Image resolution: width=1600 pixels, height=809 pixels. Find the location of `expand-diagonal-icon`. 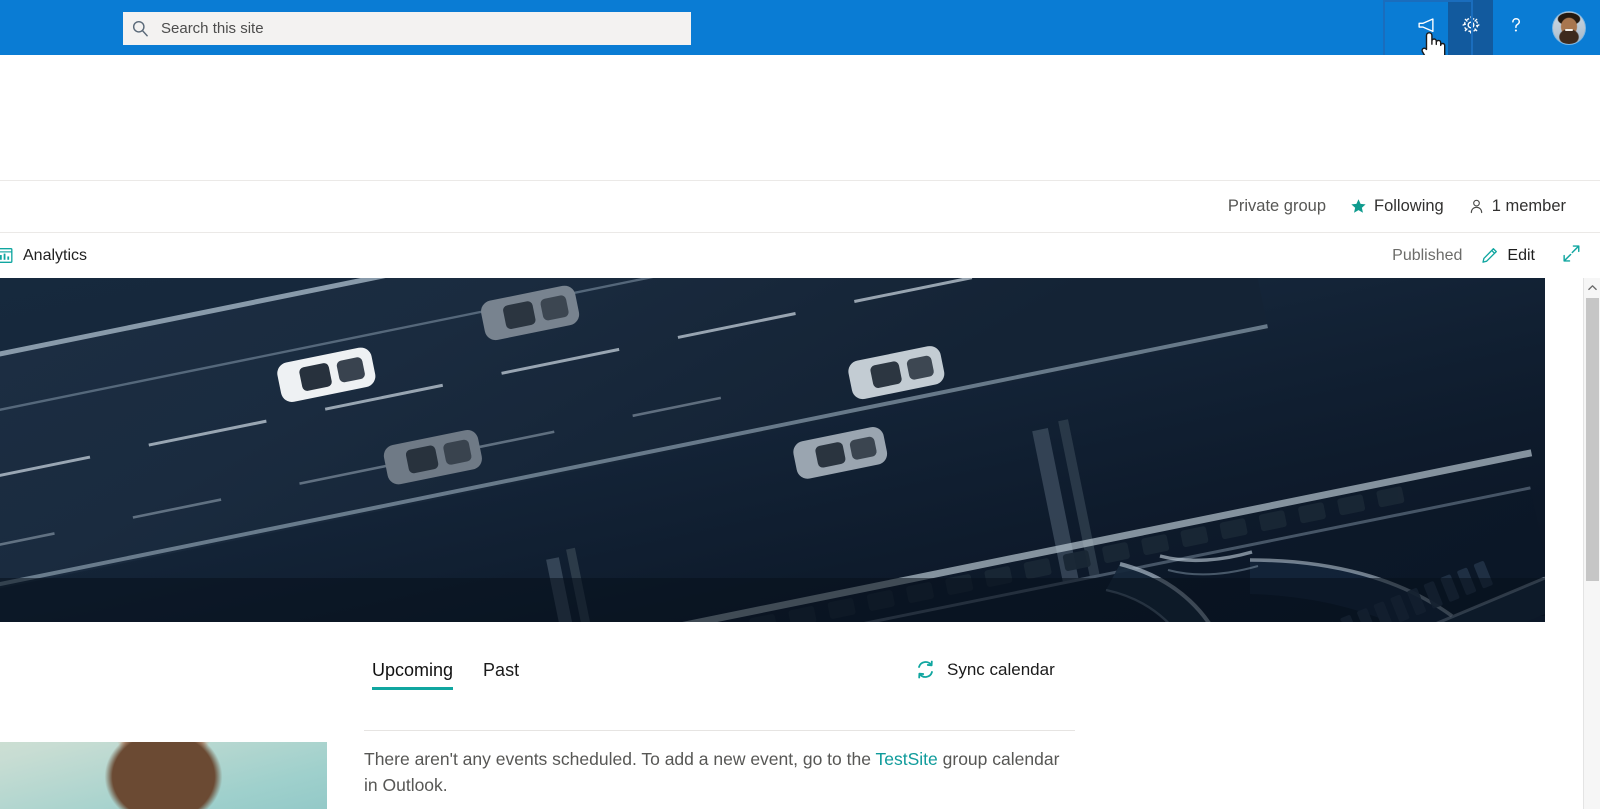

expand-diagonal-icon is located at coordinates (1571, 256).